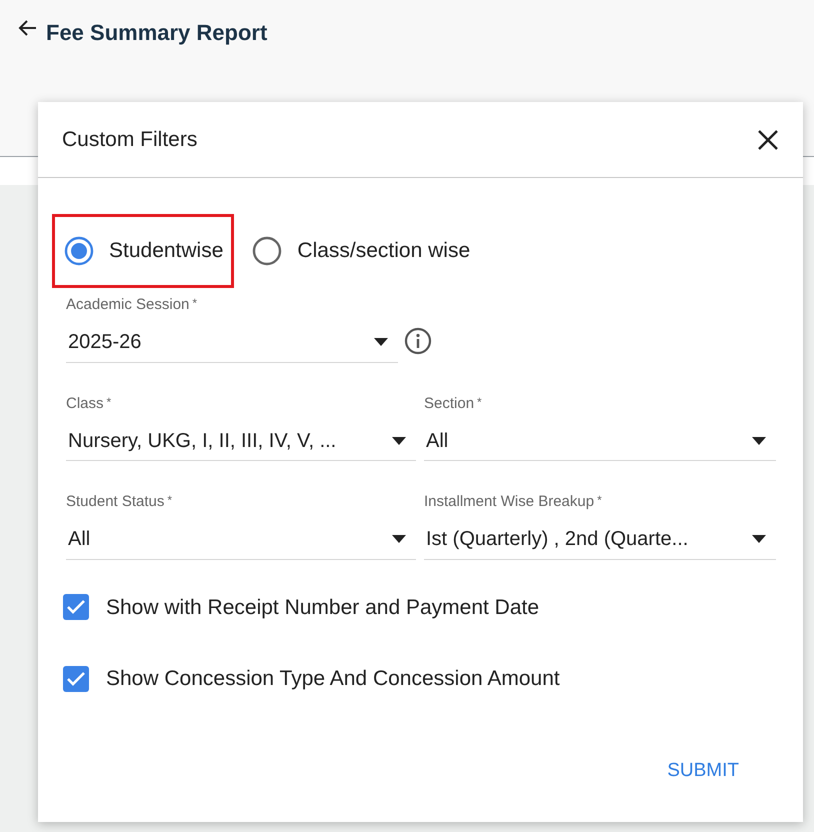 Image resolution: width=814 pixels, height=832 pixels. Describe the element at coordinates (449, 404) in the screenshot. I see `field-label: Section` at that location.